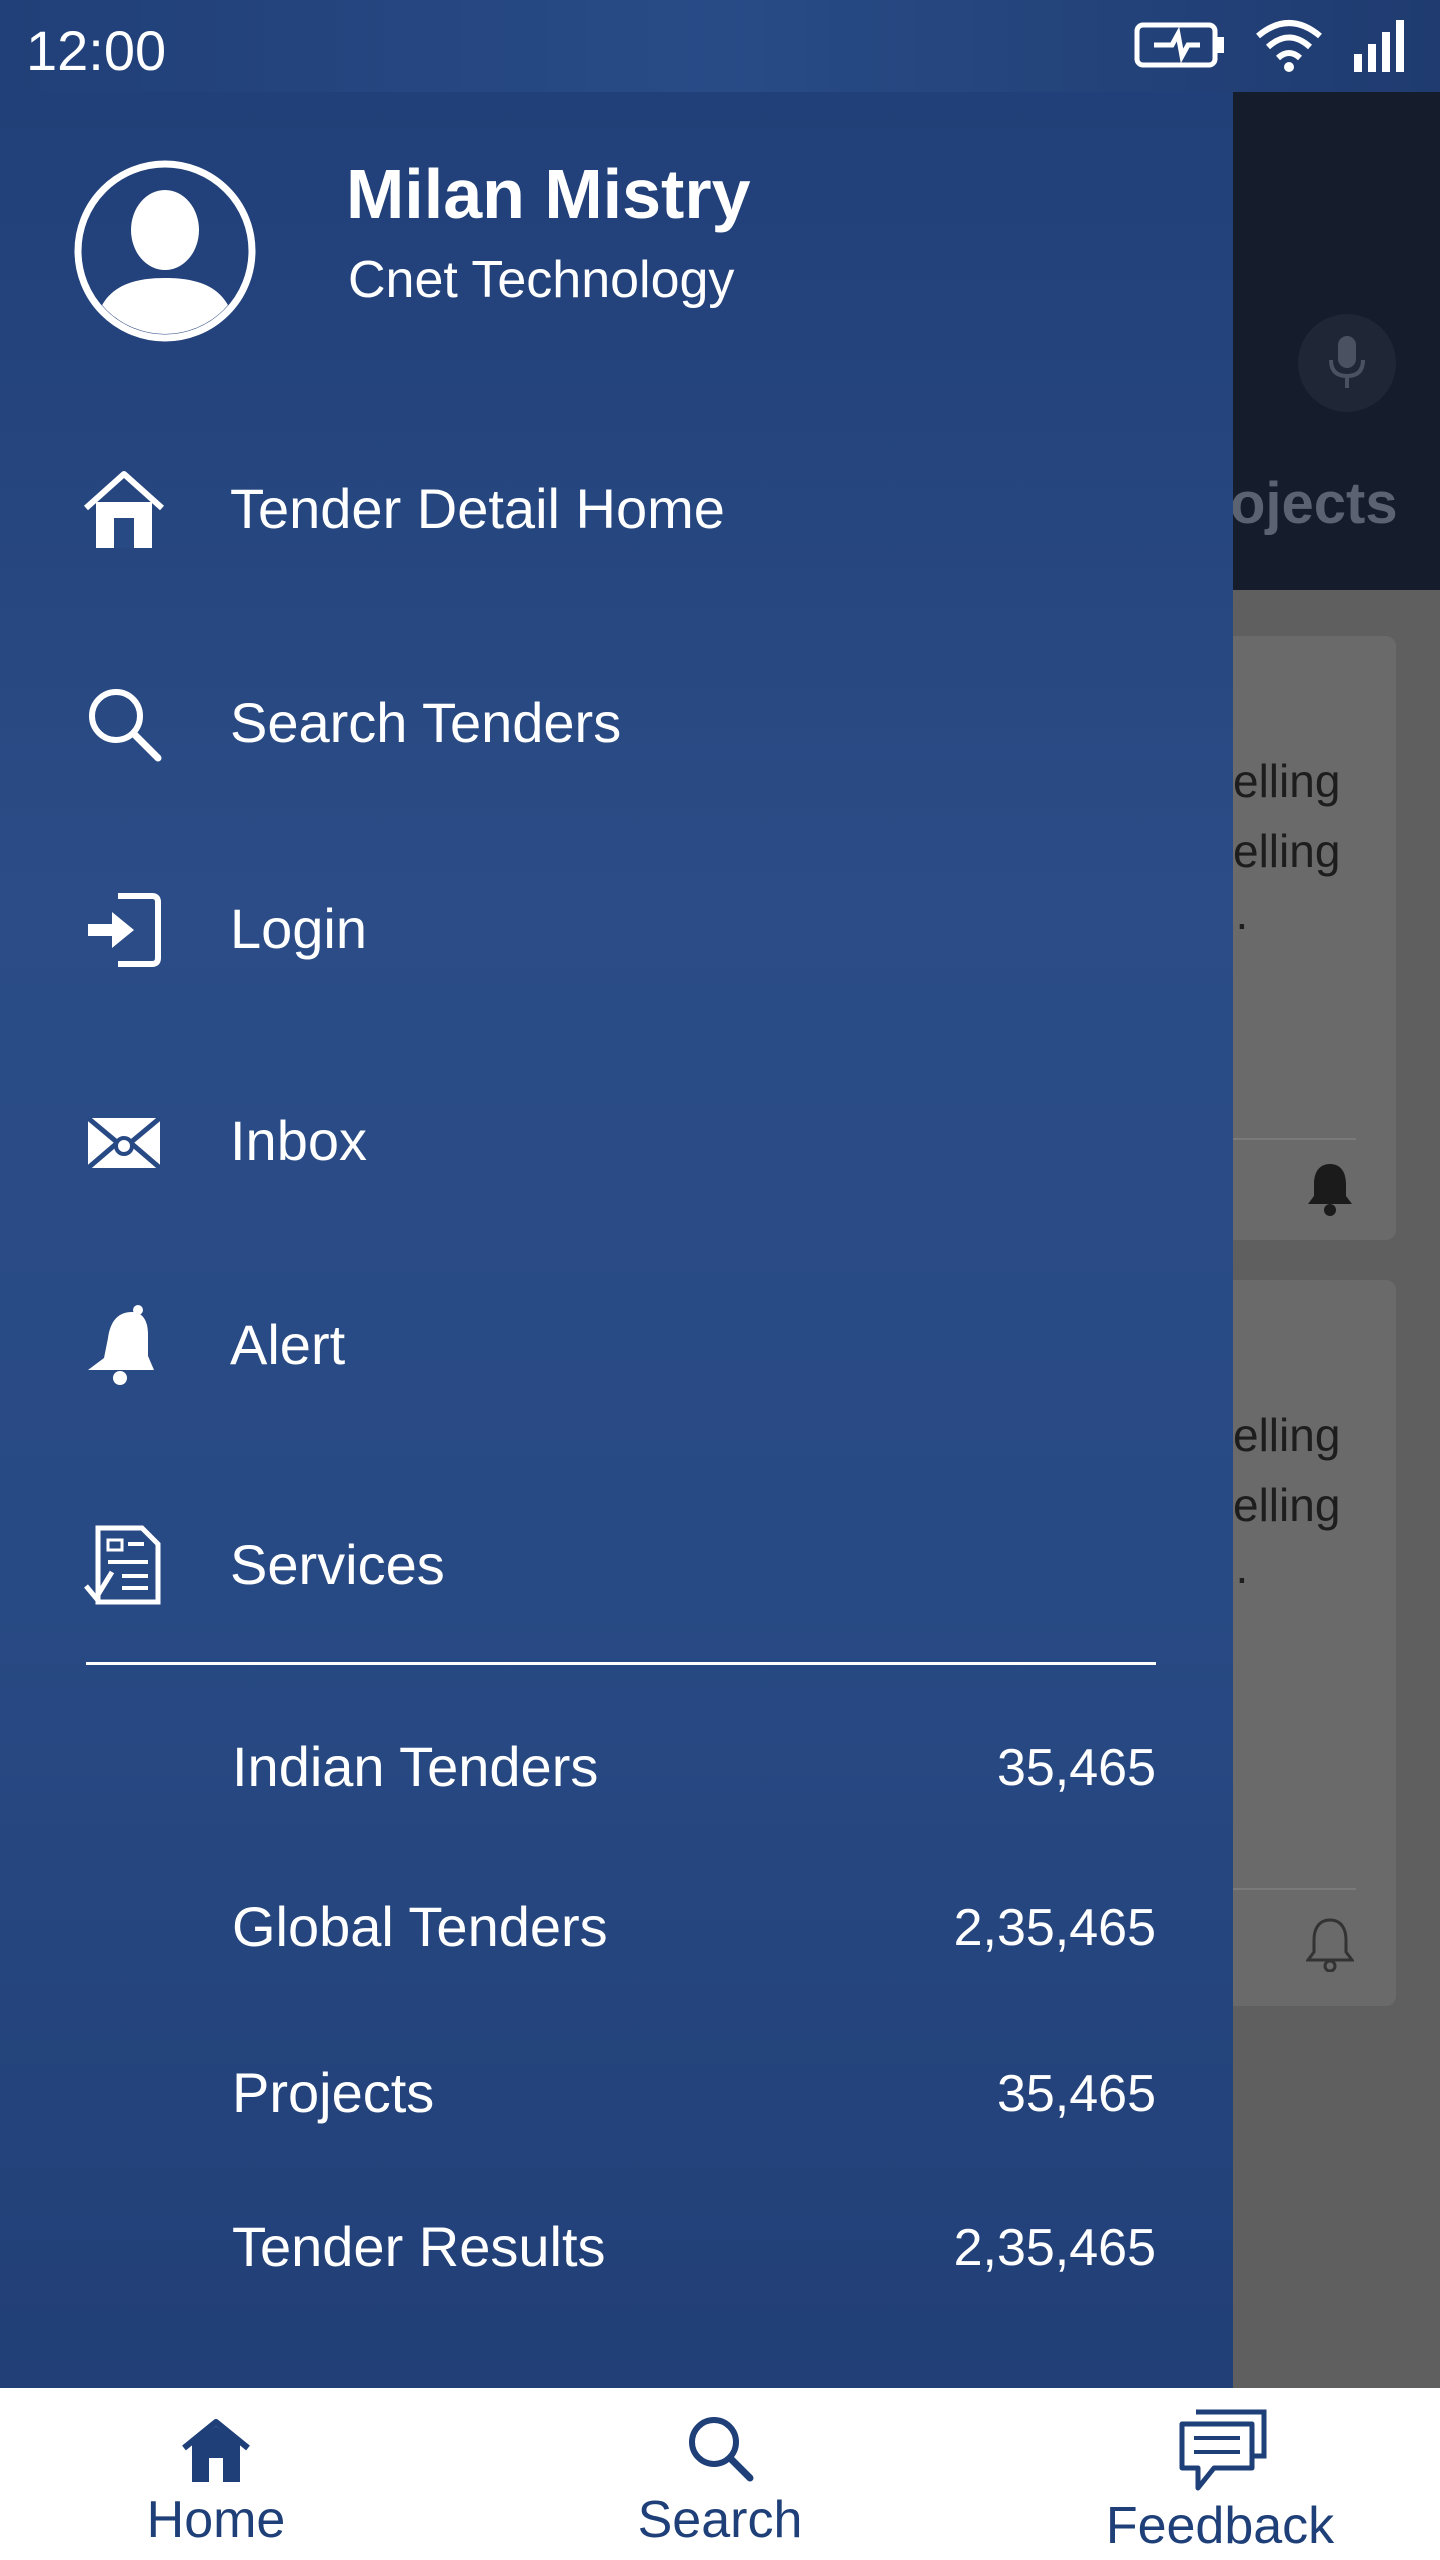 This screenshot has width=1440, height=2560. What do you see at coordinates (420, 1926) in the screenshot?
I see `service-item-label: Global Tenders` at bounding box center [420, 1926].